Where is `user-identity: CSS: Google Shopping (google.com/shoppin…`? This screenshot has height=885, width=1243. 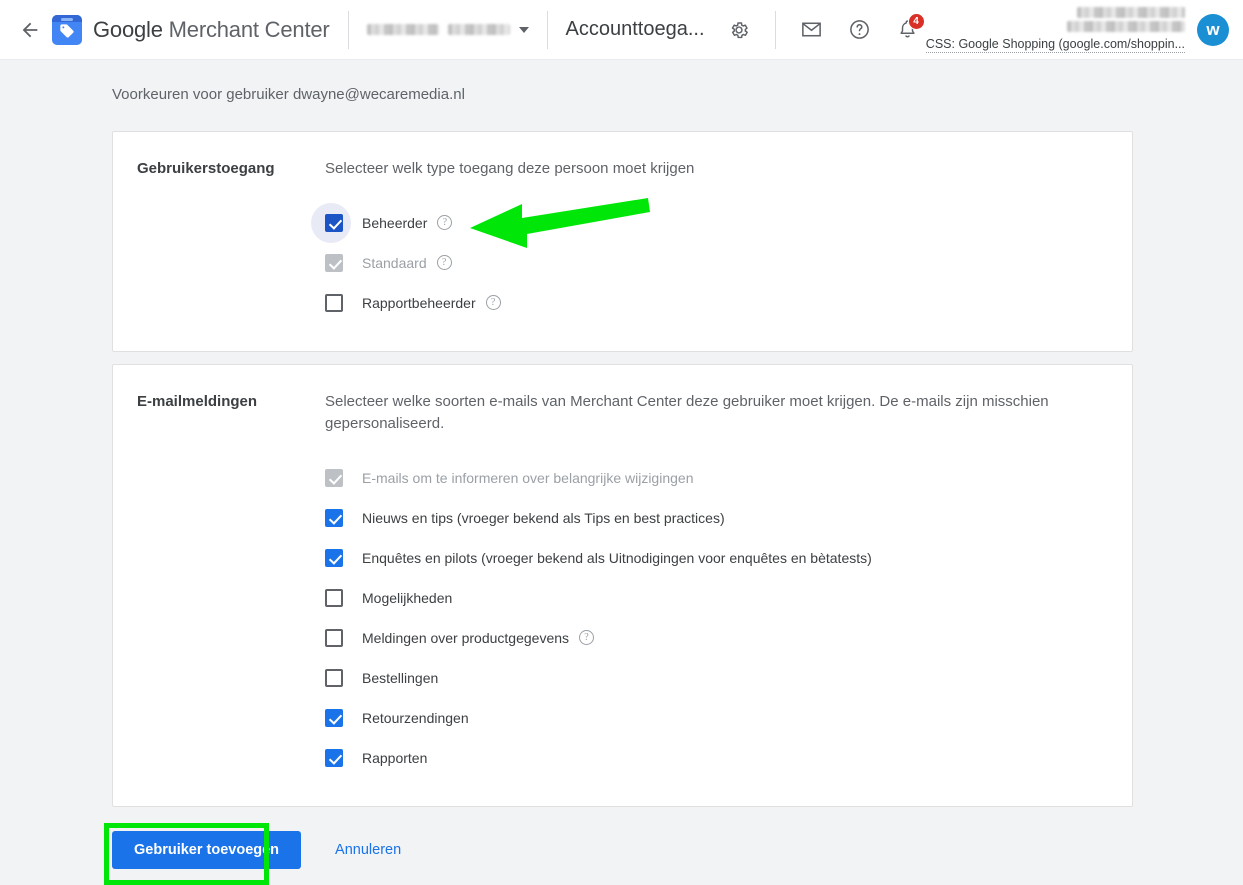
user-identity: CSS: Google Shopping (google.com/shoppin… is located at coordinates (1055, 29).